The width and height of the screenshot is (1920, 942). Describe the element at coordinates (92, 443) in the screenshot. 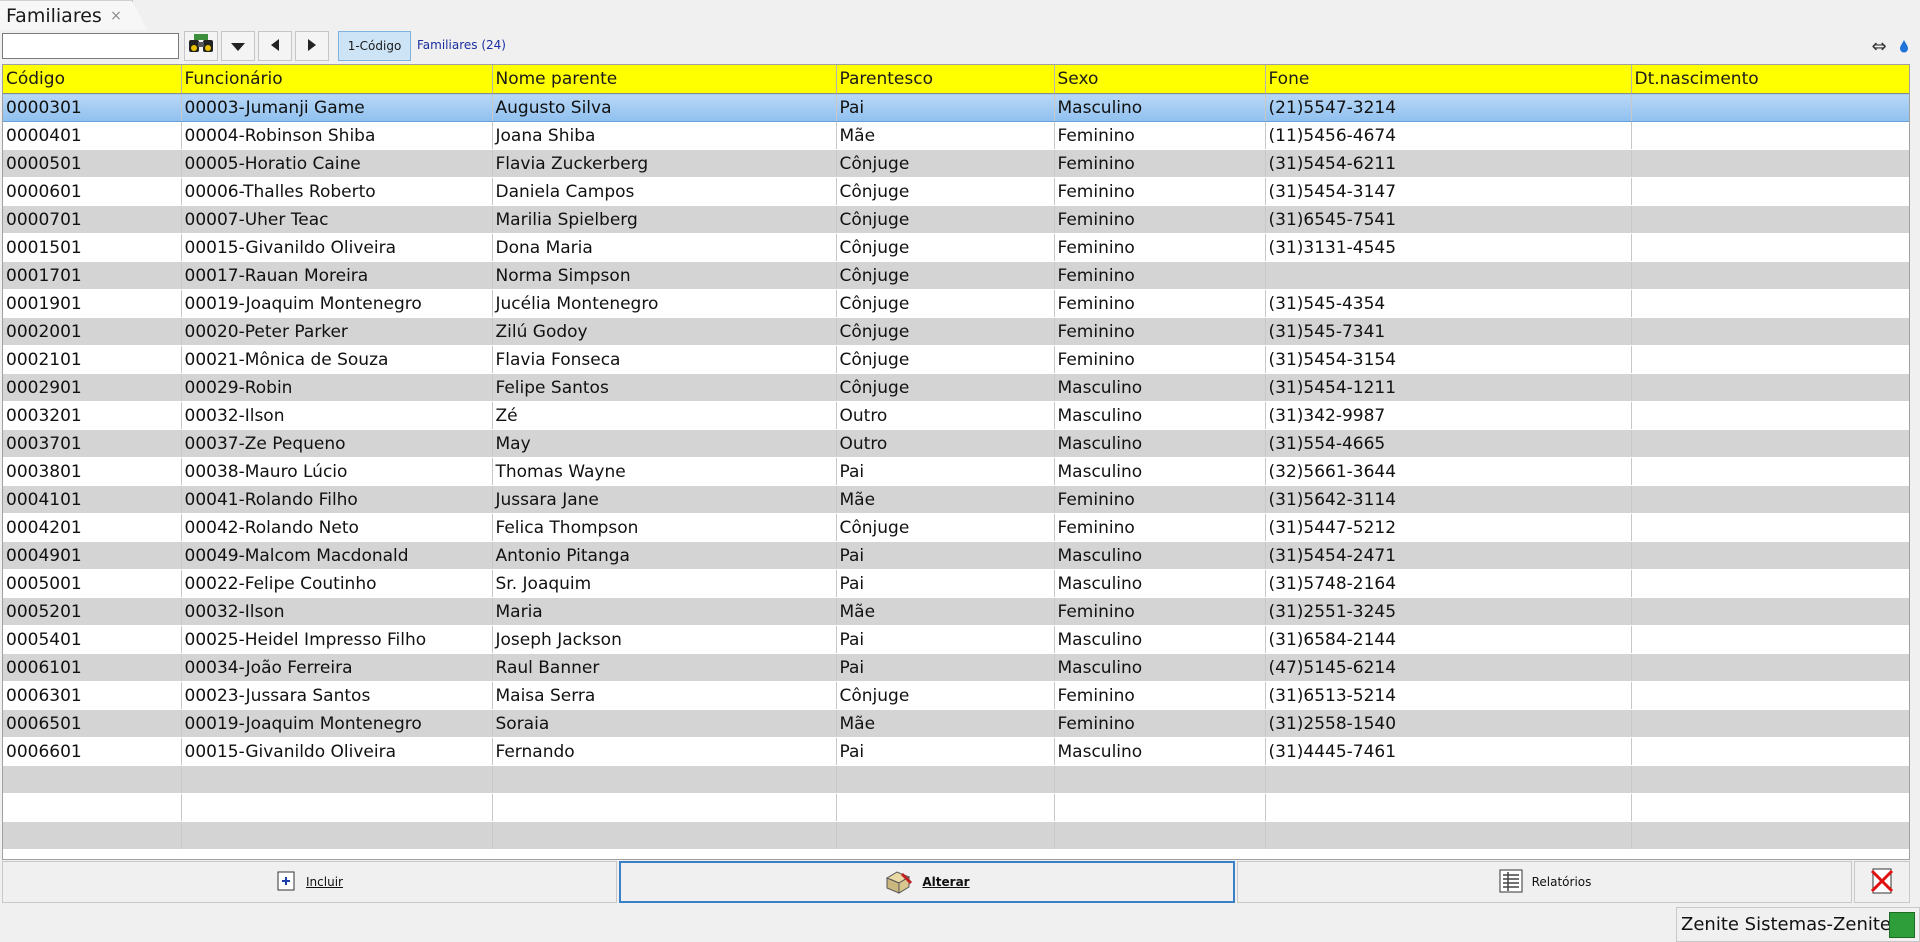

I see `table-cell: 0003701` at that location.